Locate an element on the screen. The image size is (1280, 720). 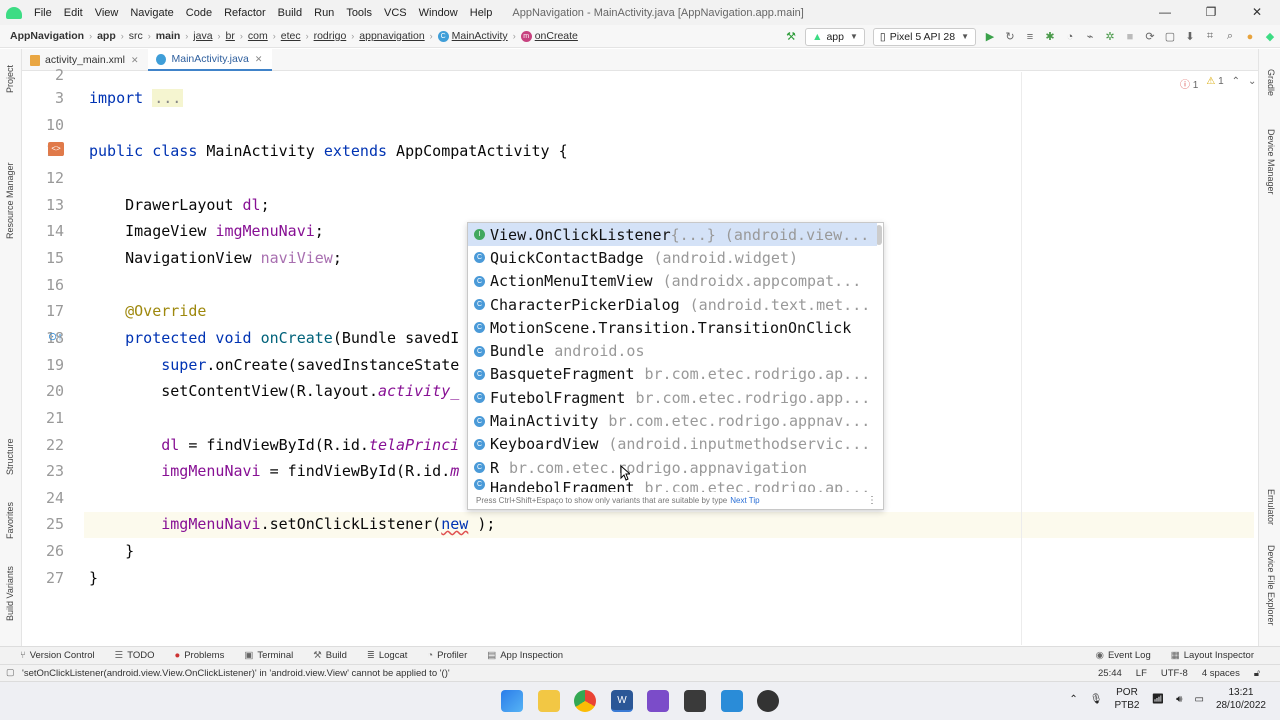
resource-manager-tool-button: Resource Manager is located at coordinates (10, 200).